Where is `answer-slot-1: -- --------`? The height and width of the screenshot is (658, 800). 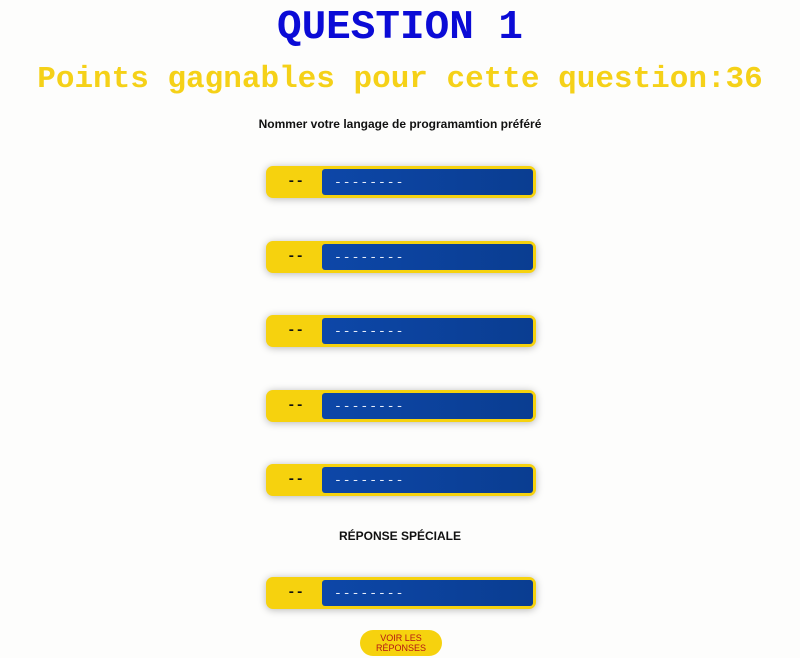
answer-slot-1: -- -------- is located at coordinates (401, 182).